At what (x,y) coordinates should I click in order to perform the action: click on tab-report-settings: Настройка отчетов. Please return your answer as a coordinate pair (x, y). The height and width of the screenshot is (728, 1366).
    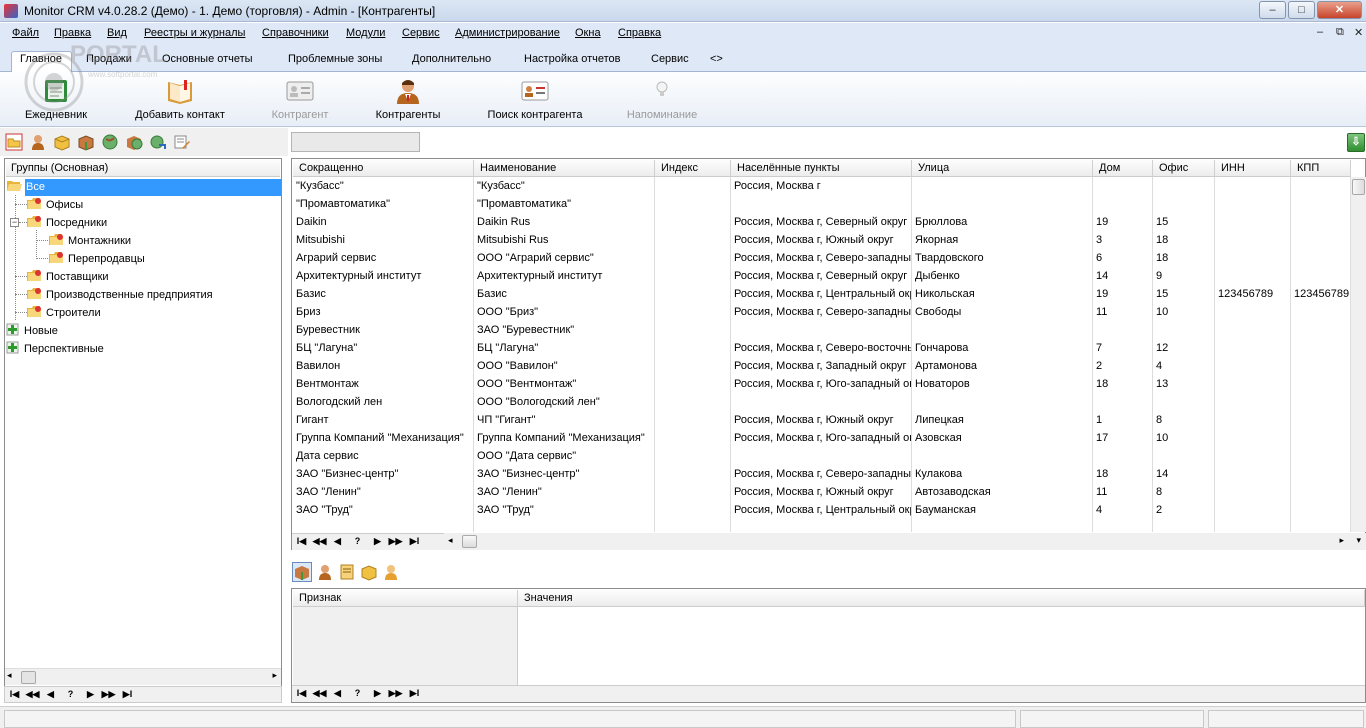
    Looking at the image, I should click on (572, 59).